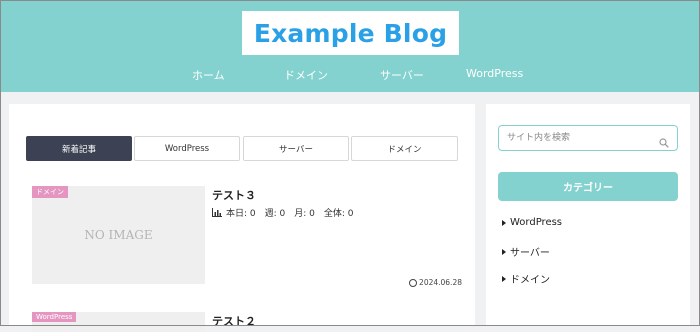 This screenshot has width=700, height=332. Describe the element at coordinates (402, 75) in the screenshot. I see `nav-item-server: サーバー` at that location.